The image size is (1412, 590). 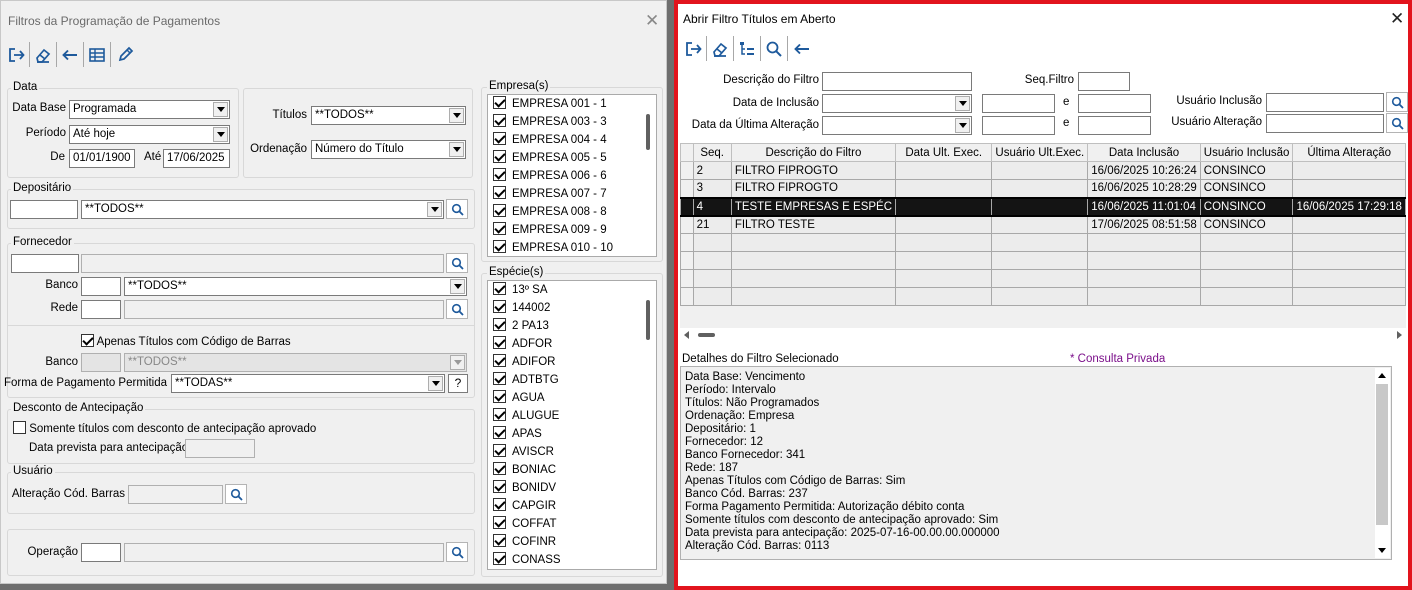 I want to click on tree-list-icon, so click(x=747, y=48).